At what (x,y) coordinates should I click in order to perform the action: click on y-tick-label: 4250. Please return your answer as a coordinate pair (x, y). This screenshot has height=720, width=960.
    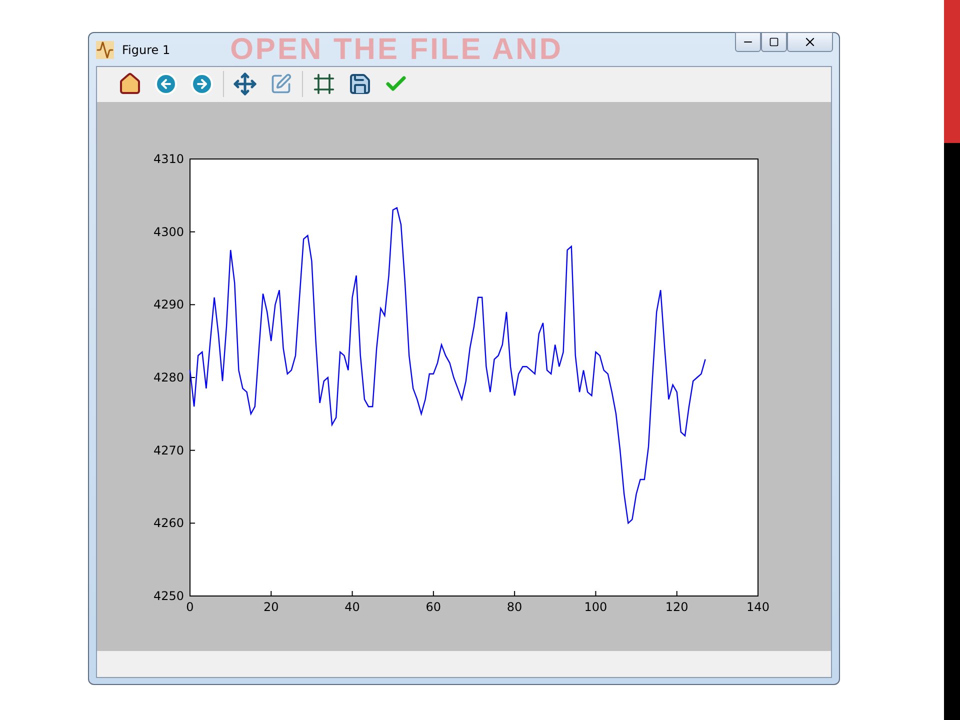
    Looking at the image, I should click on (168, 595).